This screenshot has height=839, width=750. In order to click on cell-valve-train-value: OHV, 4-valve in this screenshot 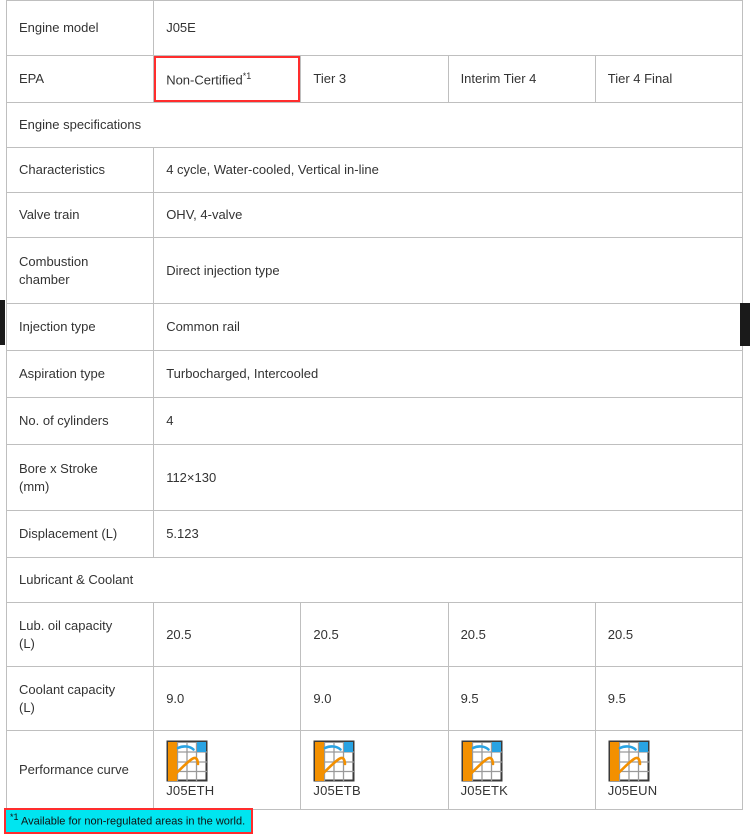, I will do `click(448, 215)`.